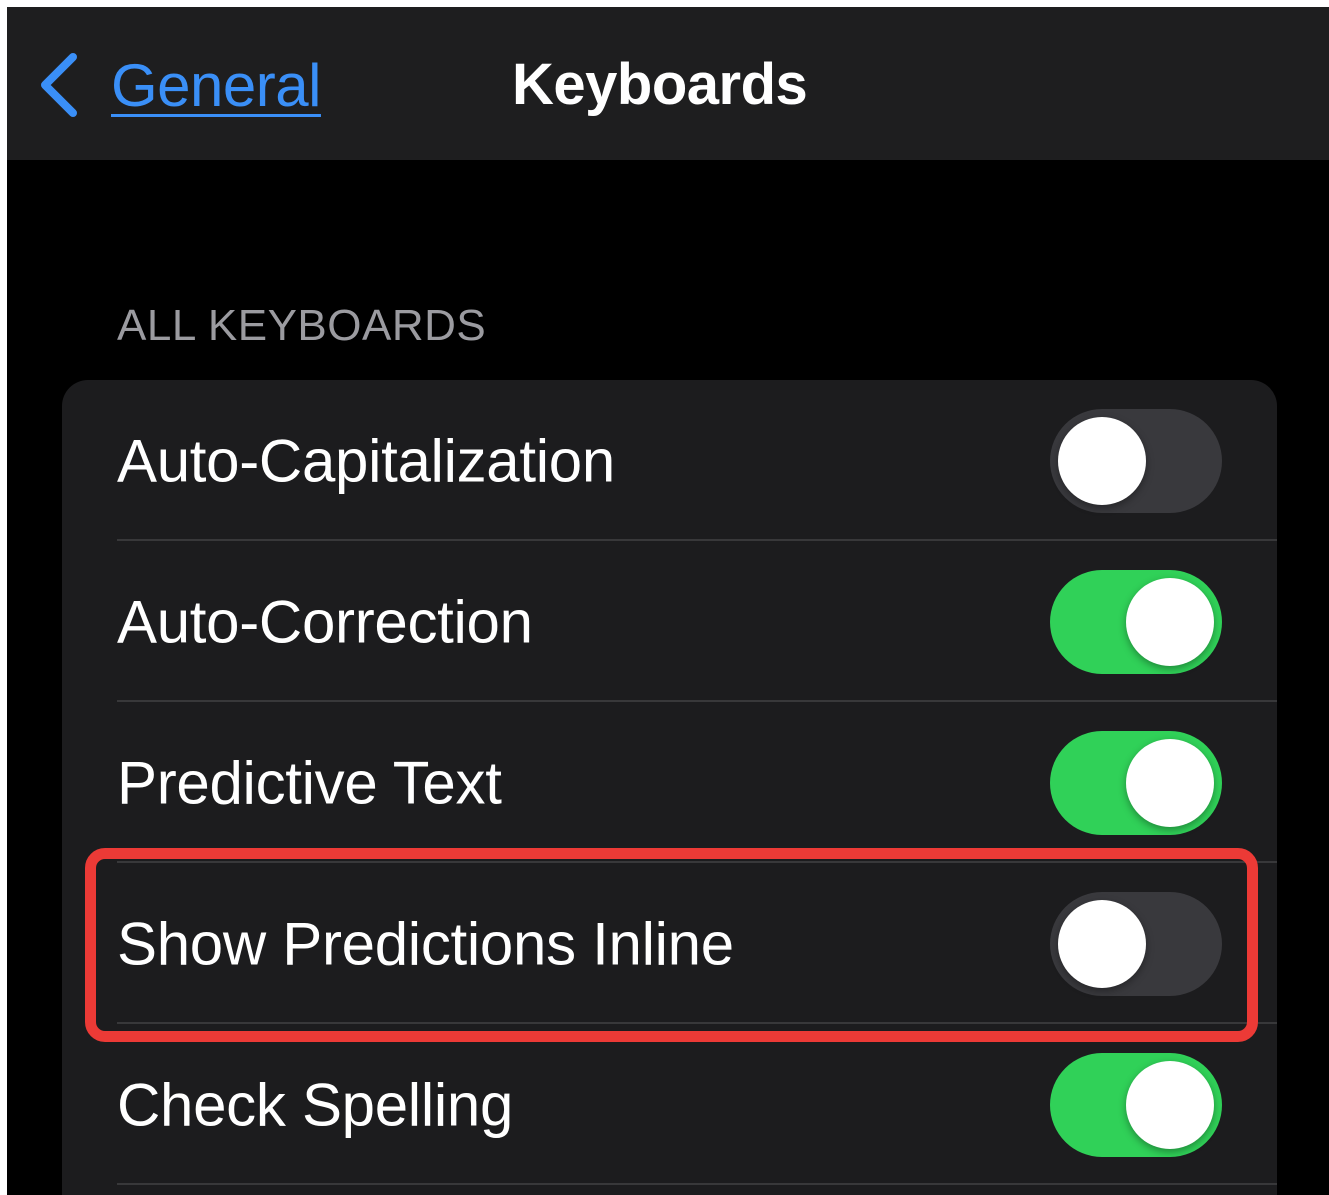 This screenshot has width=1329, height=1195. Describe the element at coordinates (59, 85) in the screenshot. I see `chevron-left-icon` at that location.